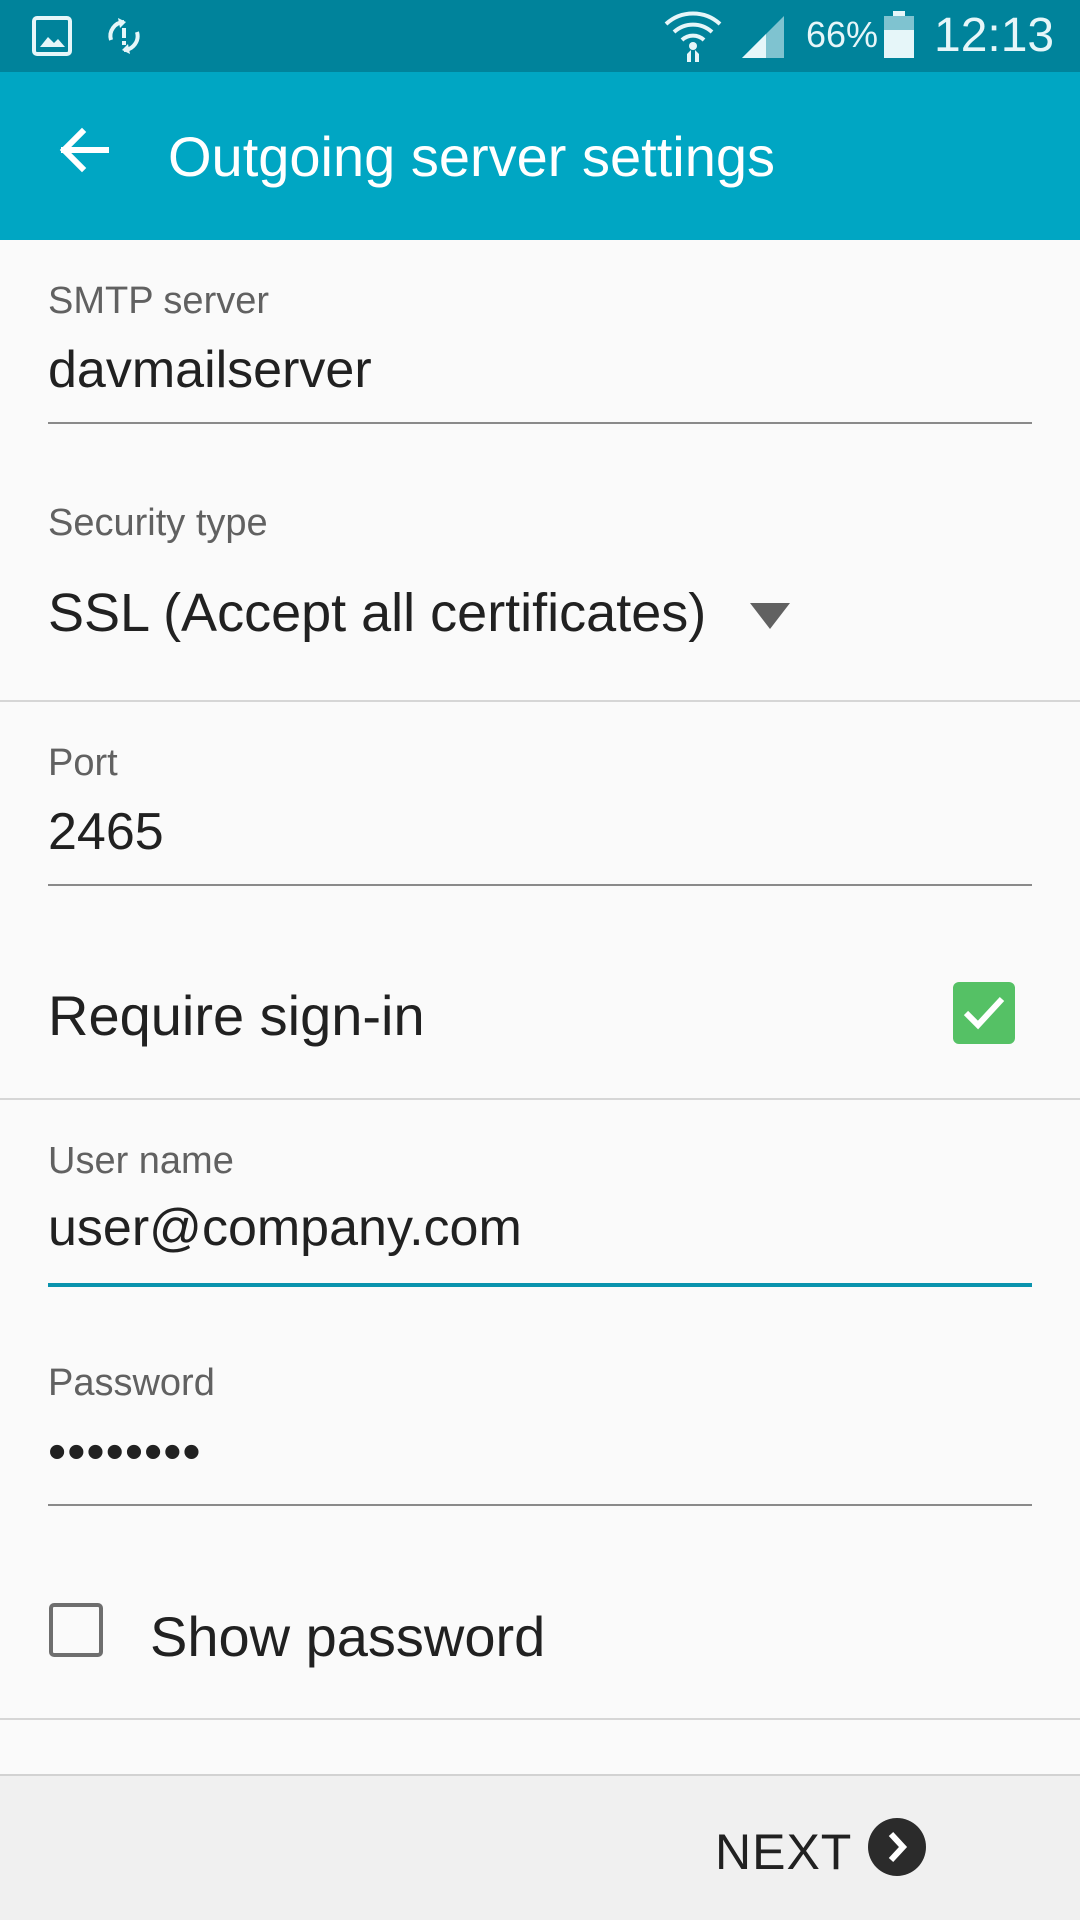 Image resolution: width=1080 pixels, height=1920 pixels. What do you see at coordinates (540, 1239) in the screenshot?
I see `username-input: user@company.com` at bounding box center [540, 1239].